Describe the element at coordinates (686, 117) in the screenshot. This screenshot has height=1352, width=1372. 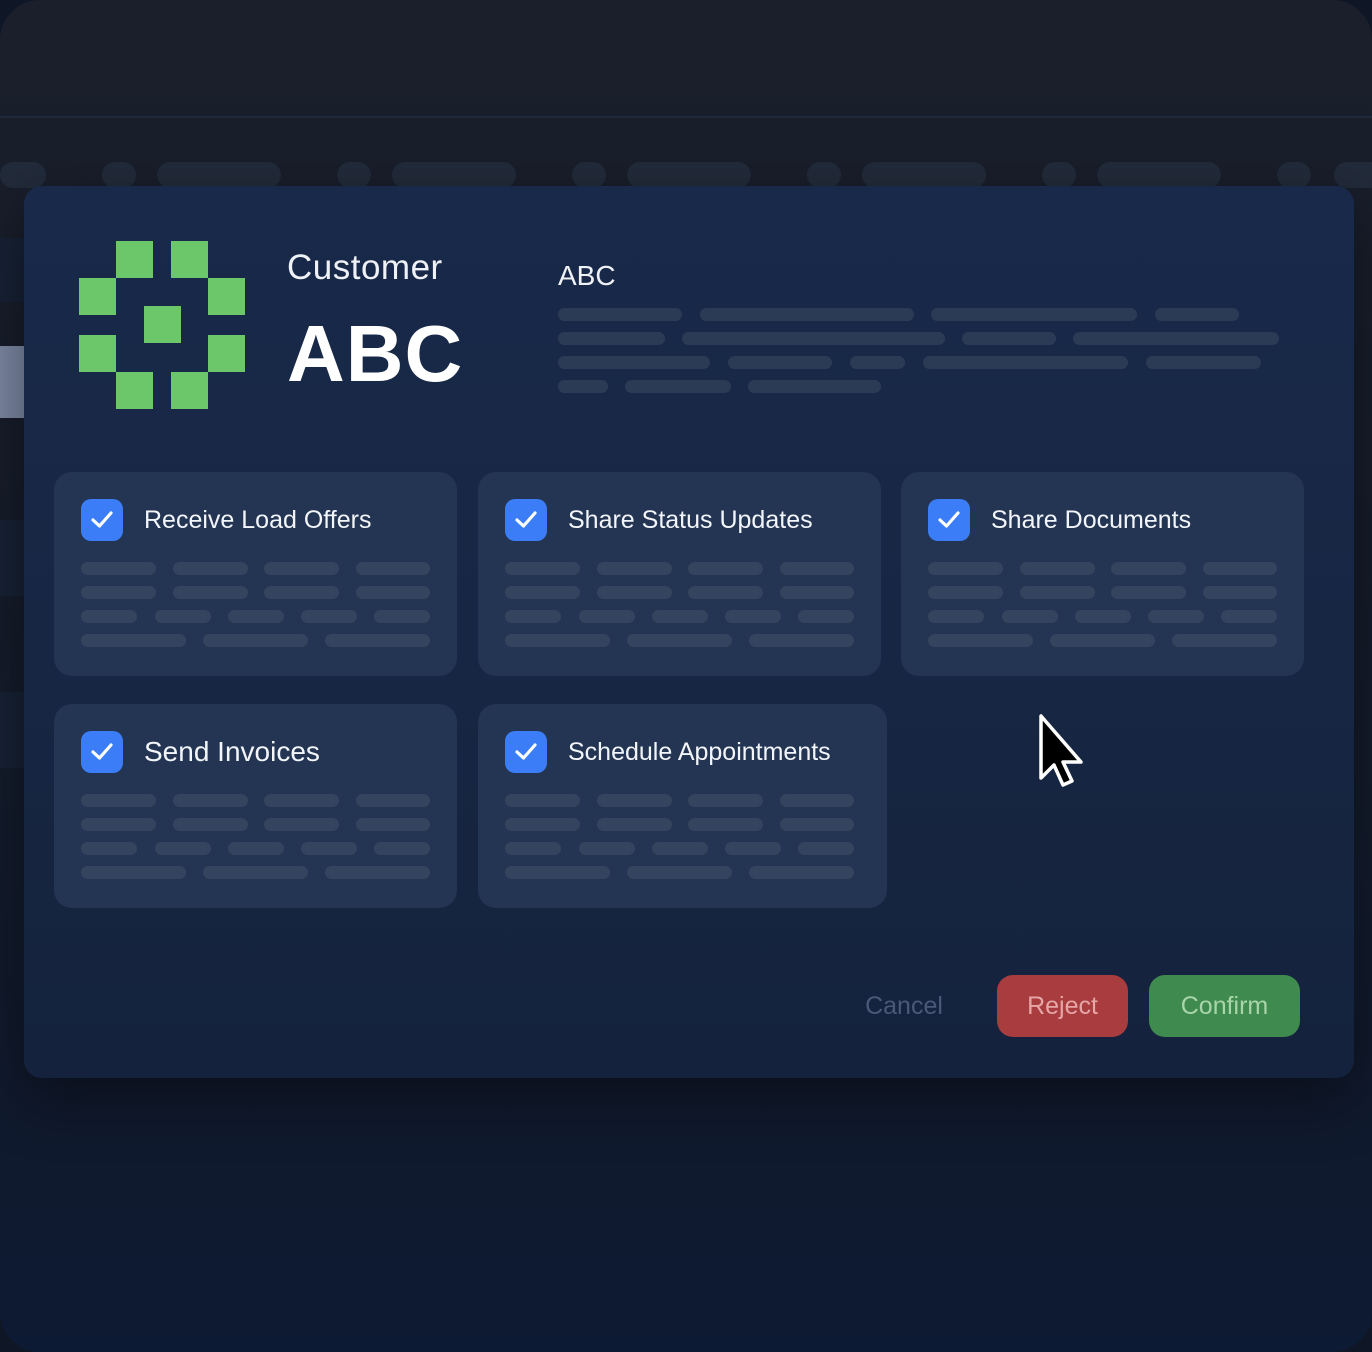
I see `header-divider` at that location.